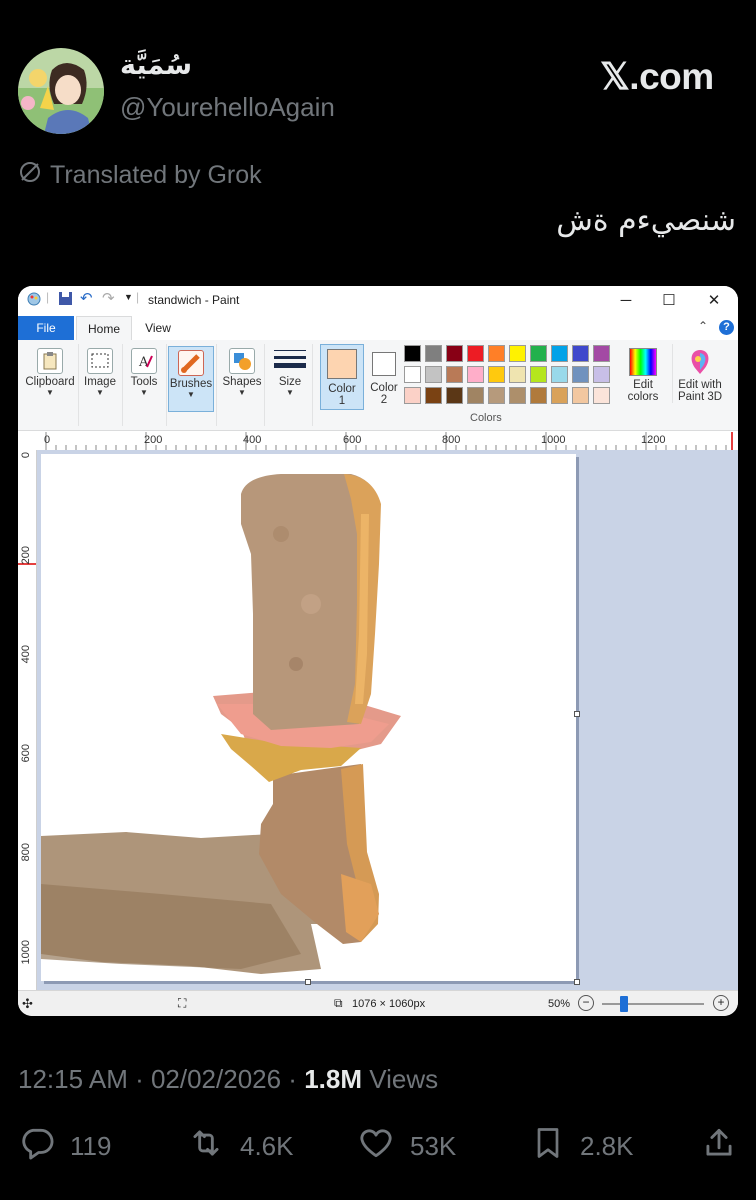  What do you see at coordinates (721, 1003) in the screenshot?
I see `zoom-in-button: +` at bounding box center [721, 1003].